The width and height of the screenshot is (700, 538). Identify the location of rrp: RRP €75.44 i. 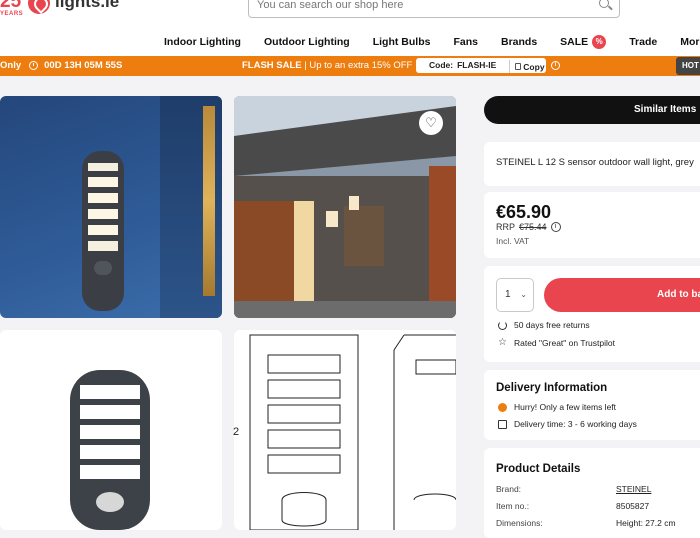
(528, 227).